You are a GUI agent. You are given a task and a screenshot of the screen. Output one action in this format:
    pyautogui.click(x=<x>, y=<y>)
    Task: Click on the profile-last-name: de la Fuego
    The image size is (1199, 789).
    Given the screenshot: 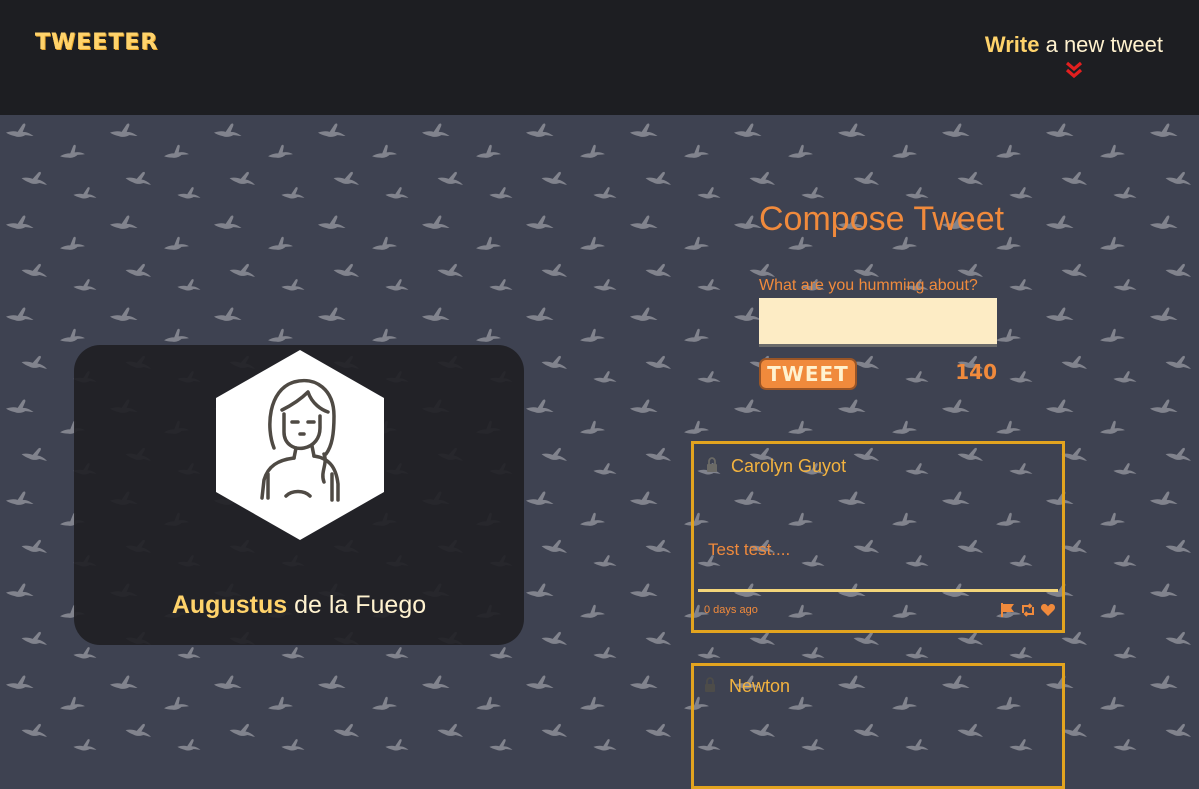 What is the action you would take?
    pyautogui.click(x=360, y=605)
    